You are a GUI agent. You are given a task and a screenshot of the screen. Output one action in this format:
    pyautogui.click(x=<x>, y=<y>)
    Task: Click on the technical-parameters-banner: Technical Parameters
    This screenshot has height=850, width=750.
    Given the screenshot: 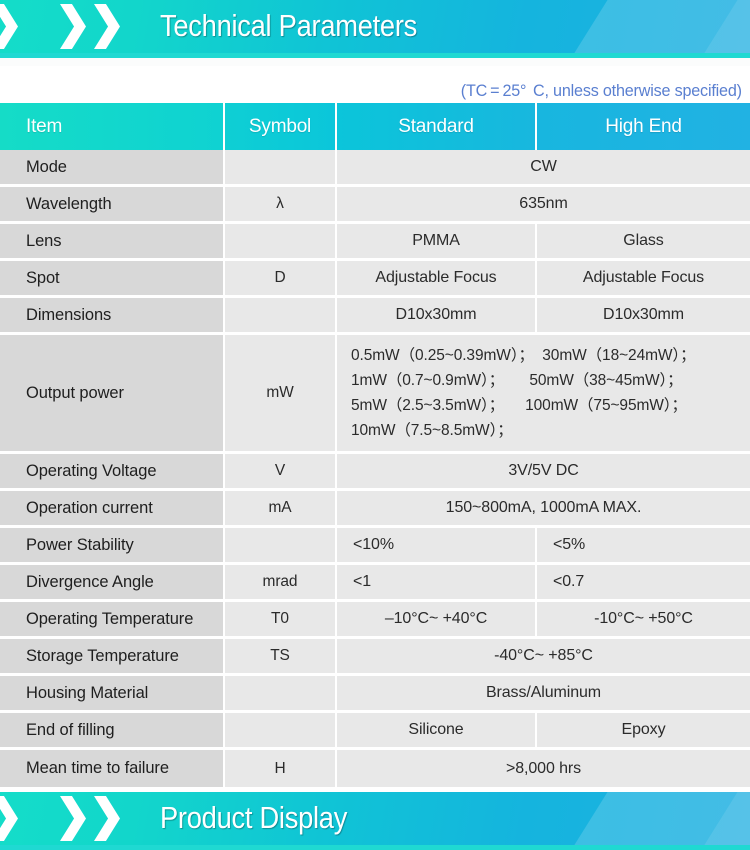 What is the action you would take?
    pyautogui.click(x=375, y=26)
    